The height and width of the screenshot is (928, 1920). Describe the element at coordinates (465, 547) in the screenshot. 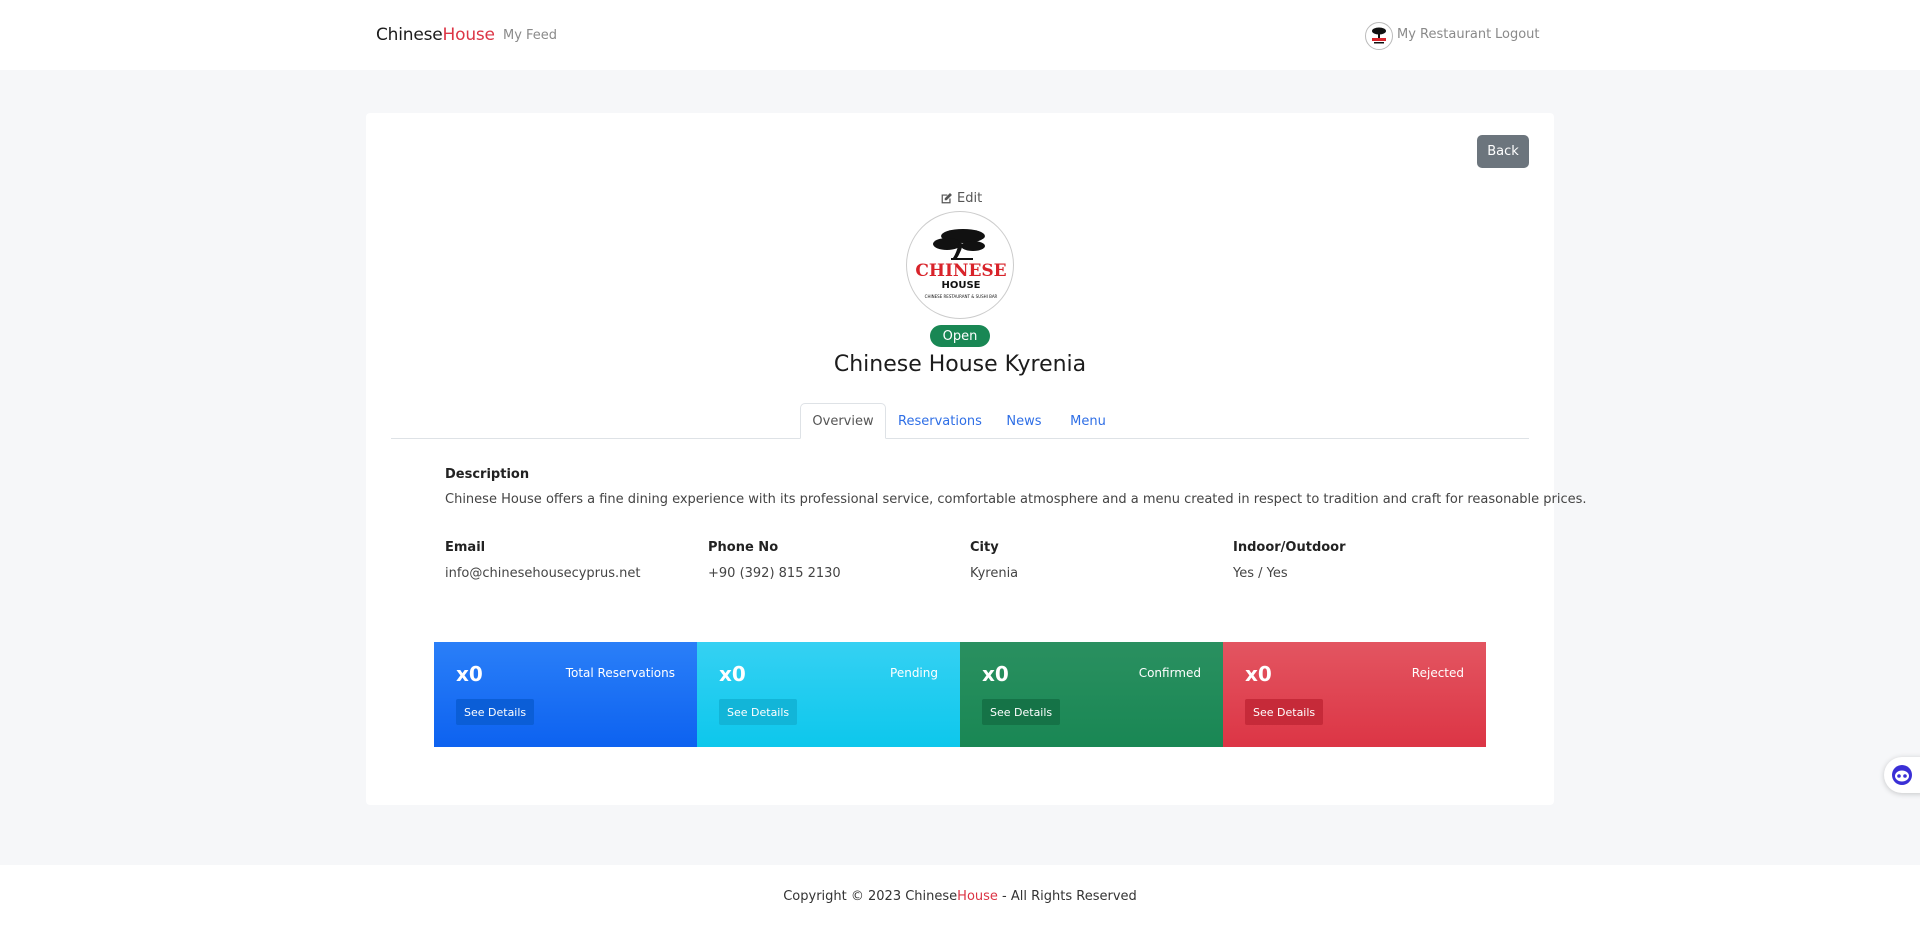

I see `email-label: Email` at that location.